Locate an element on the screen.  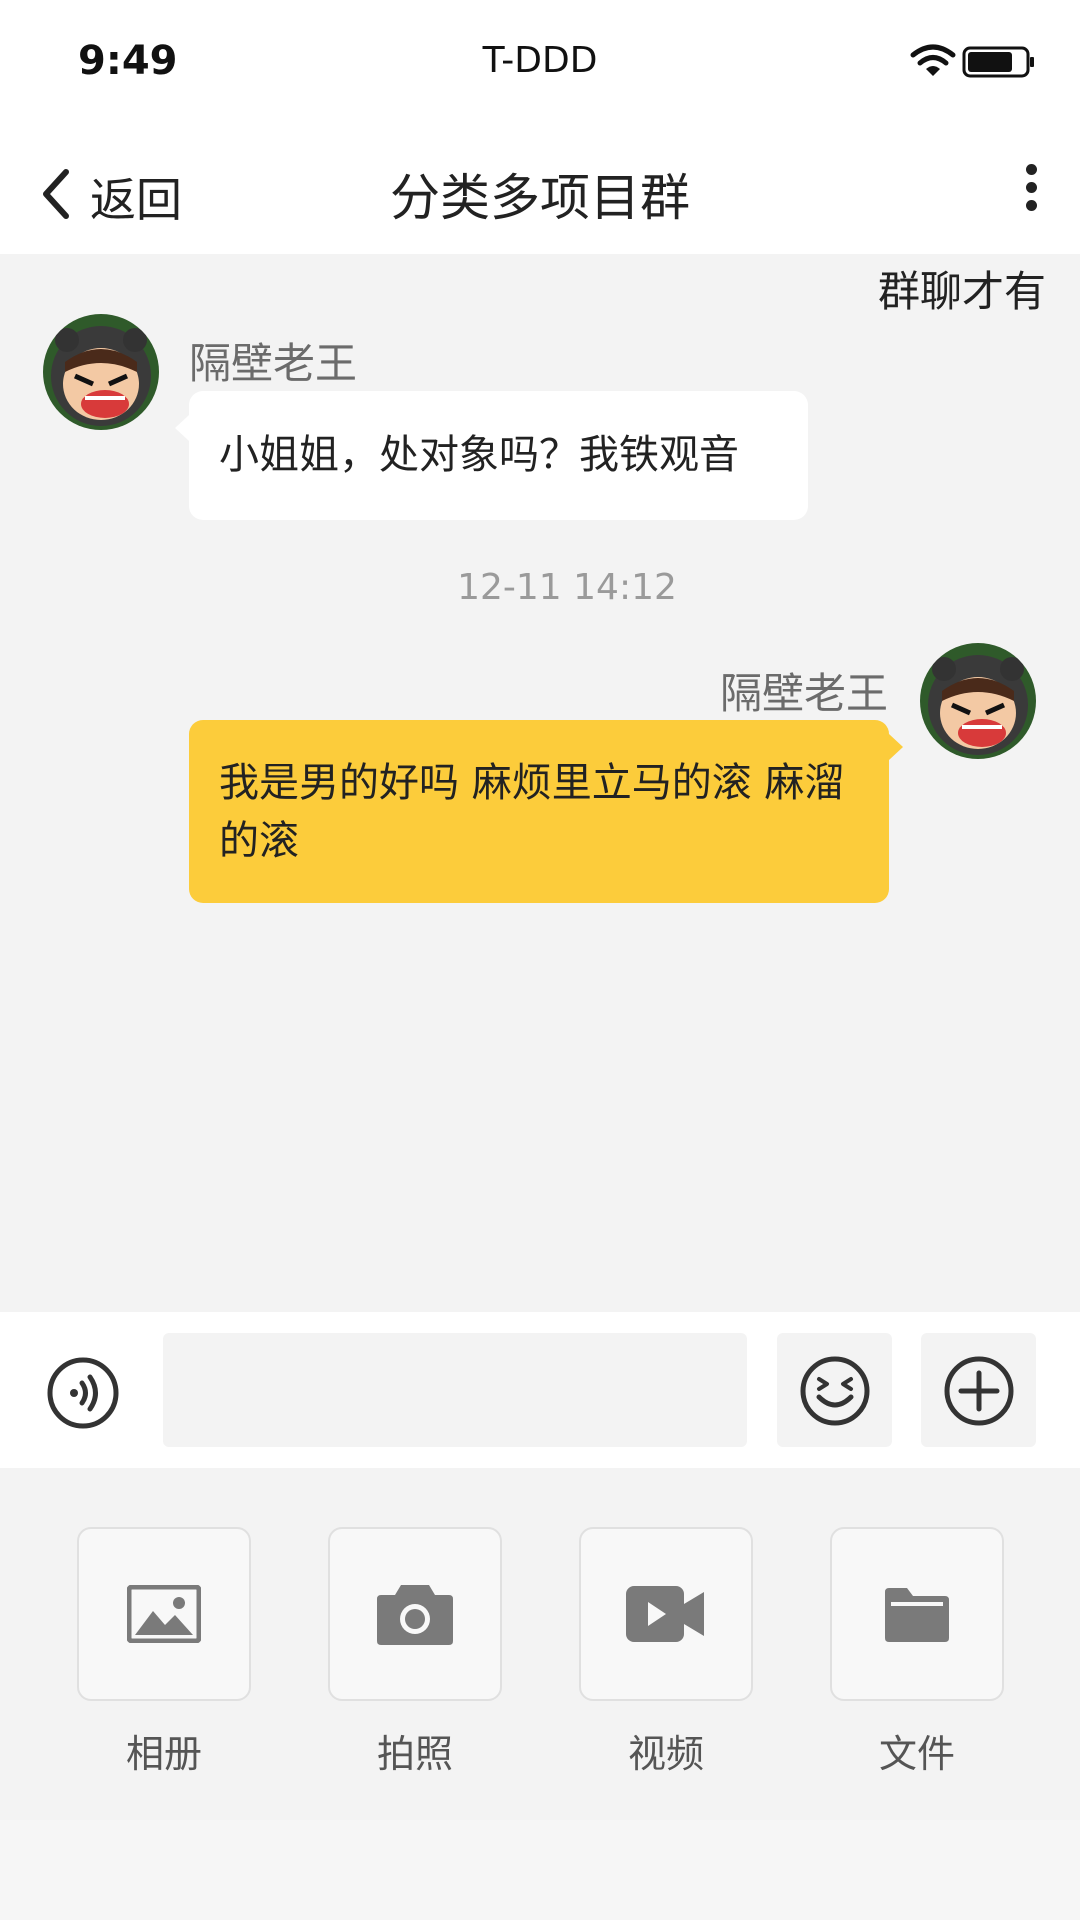
tool-label: 文件 is located at coordinates (916, 1754).